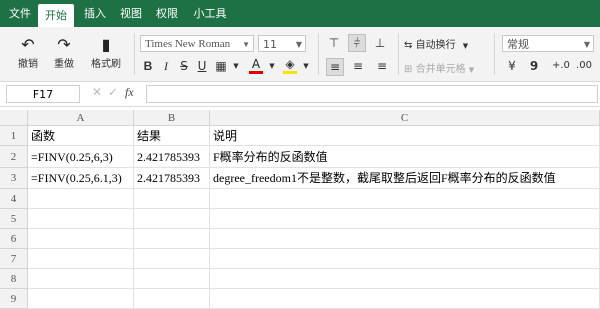 The image size is (600, 309). Describe the element at coordinates (28, 64) in the screenshot. I see `undo-label: 撤销` at that location.